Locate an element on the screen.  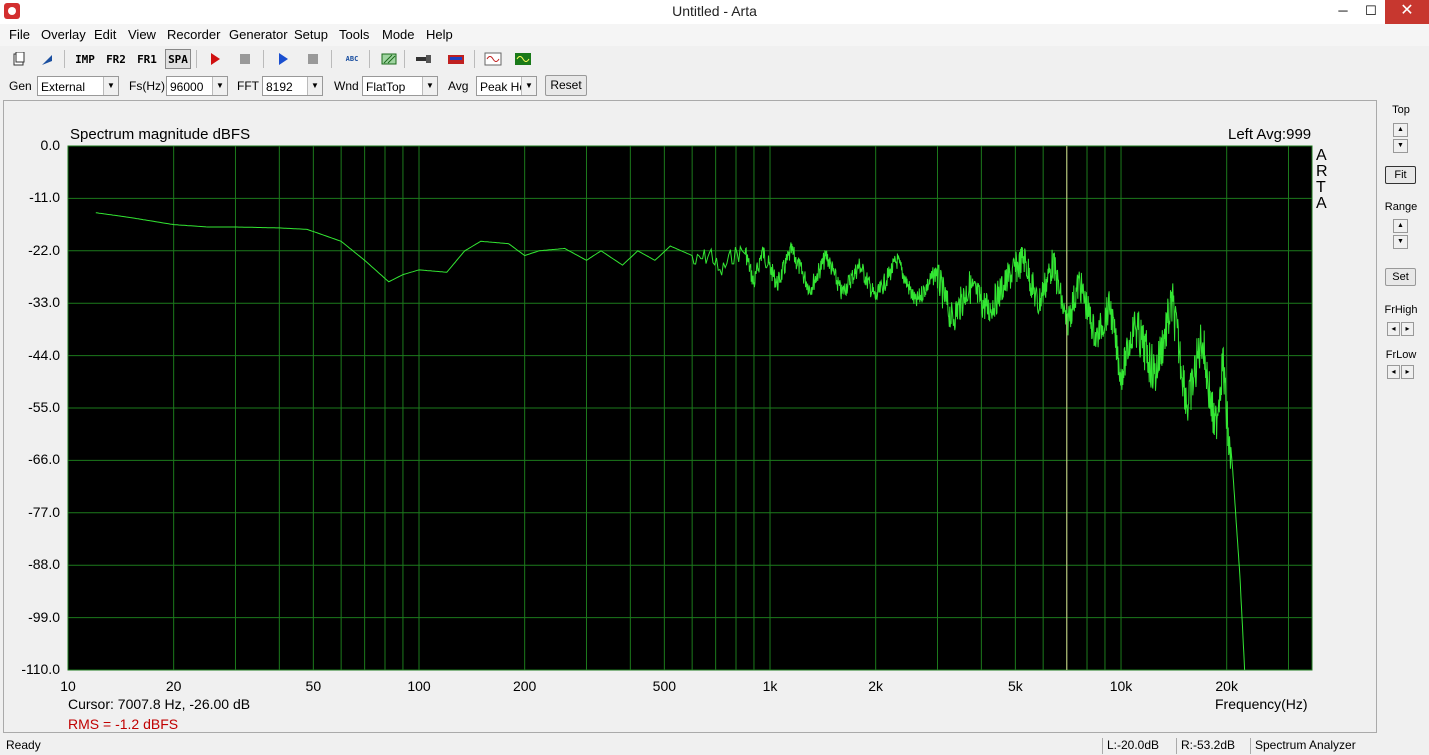
status-left-level: L:-20.0dB is located at coordinates (1138, 746).